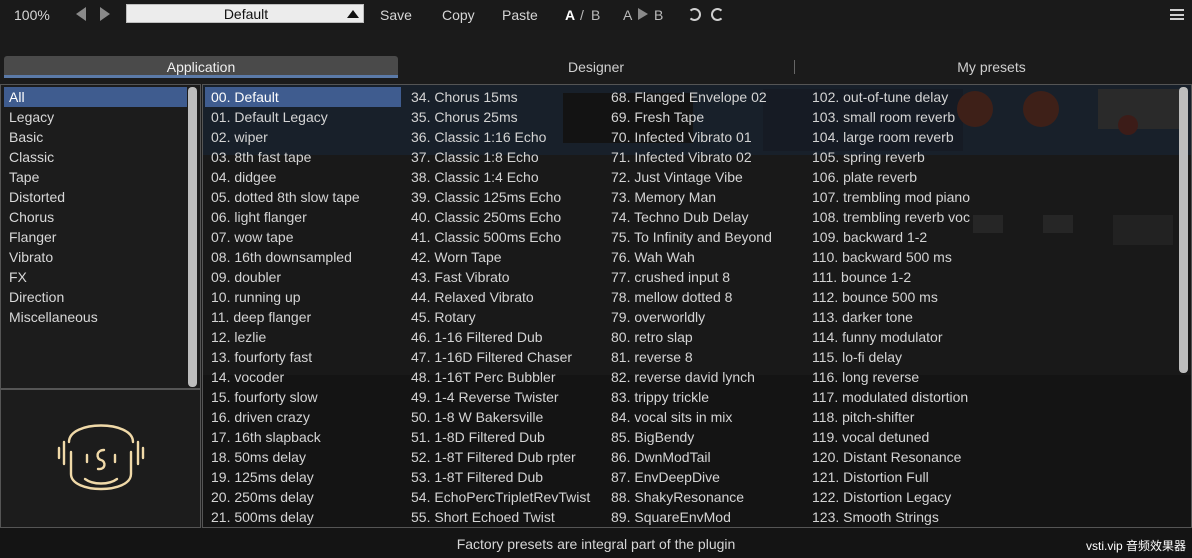 The image size is (1192, 558). I want to click on preset-item: 83. trippy trickle, so click(703, 397).